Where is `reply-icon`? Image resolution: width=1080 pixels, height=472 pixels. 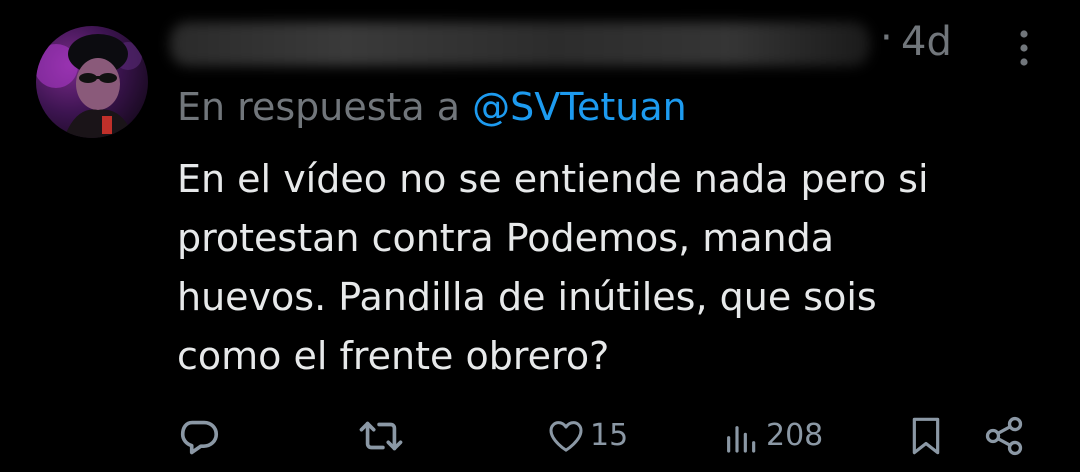
reply-icon is located at coordinates (199, 437).